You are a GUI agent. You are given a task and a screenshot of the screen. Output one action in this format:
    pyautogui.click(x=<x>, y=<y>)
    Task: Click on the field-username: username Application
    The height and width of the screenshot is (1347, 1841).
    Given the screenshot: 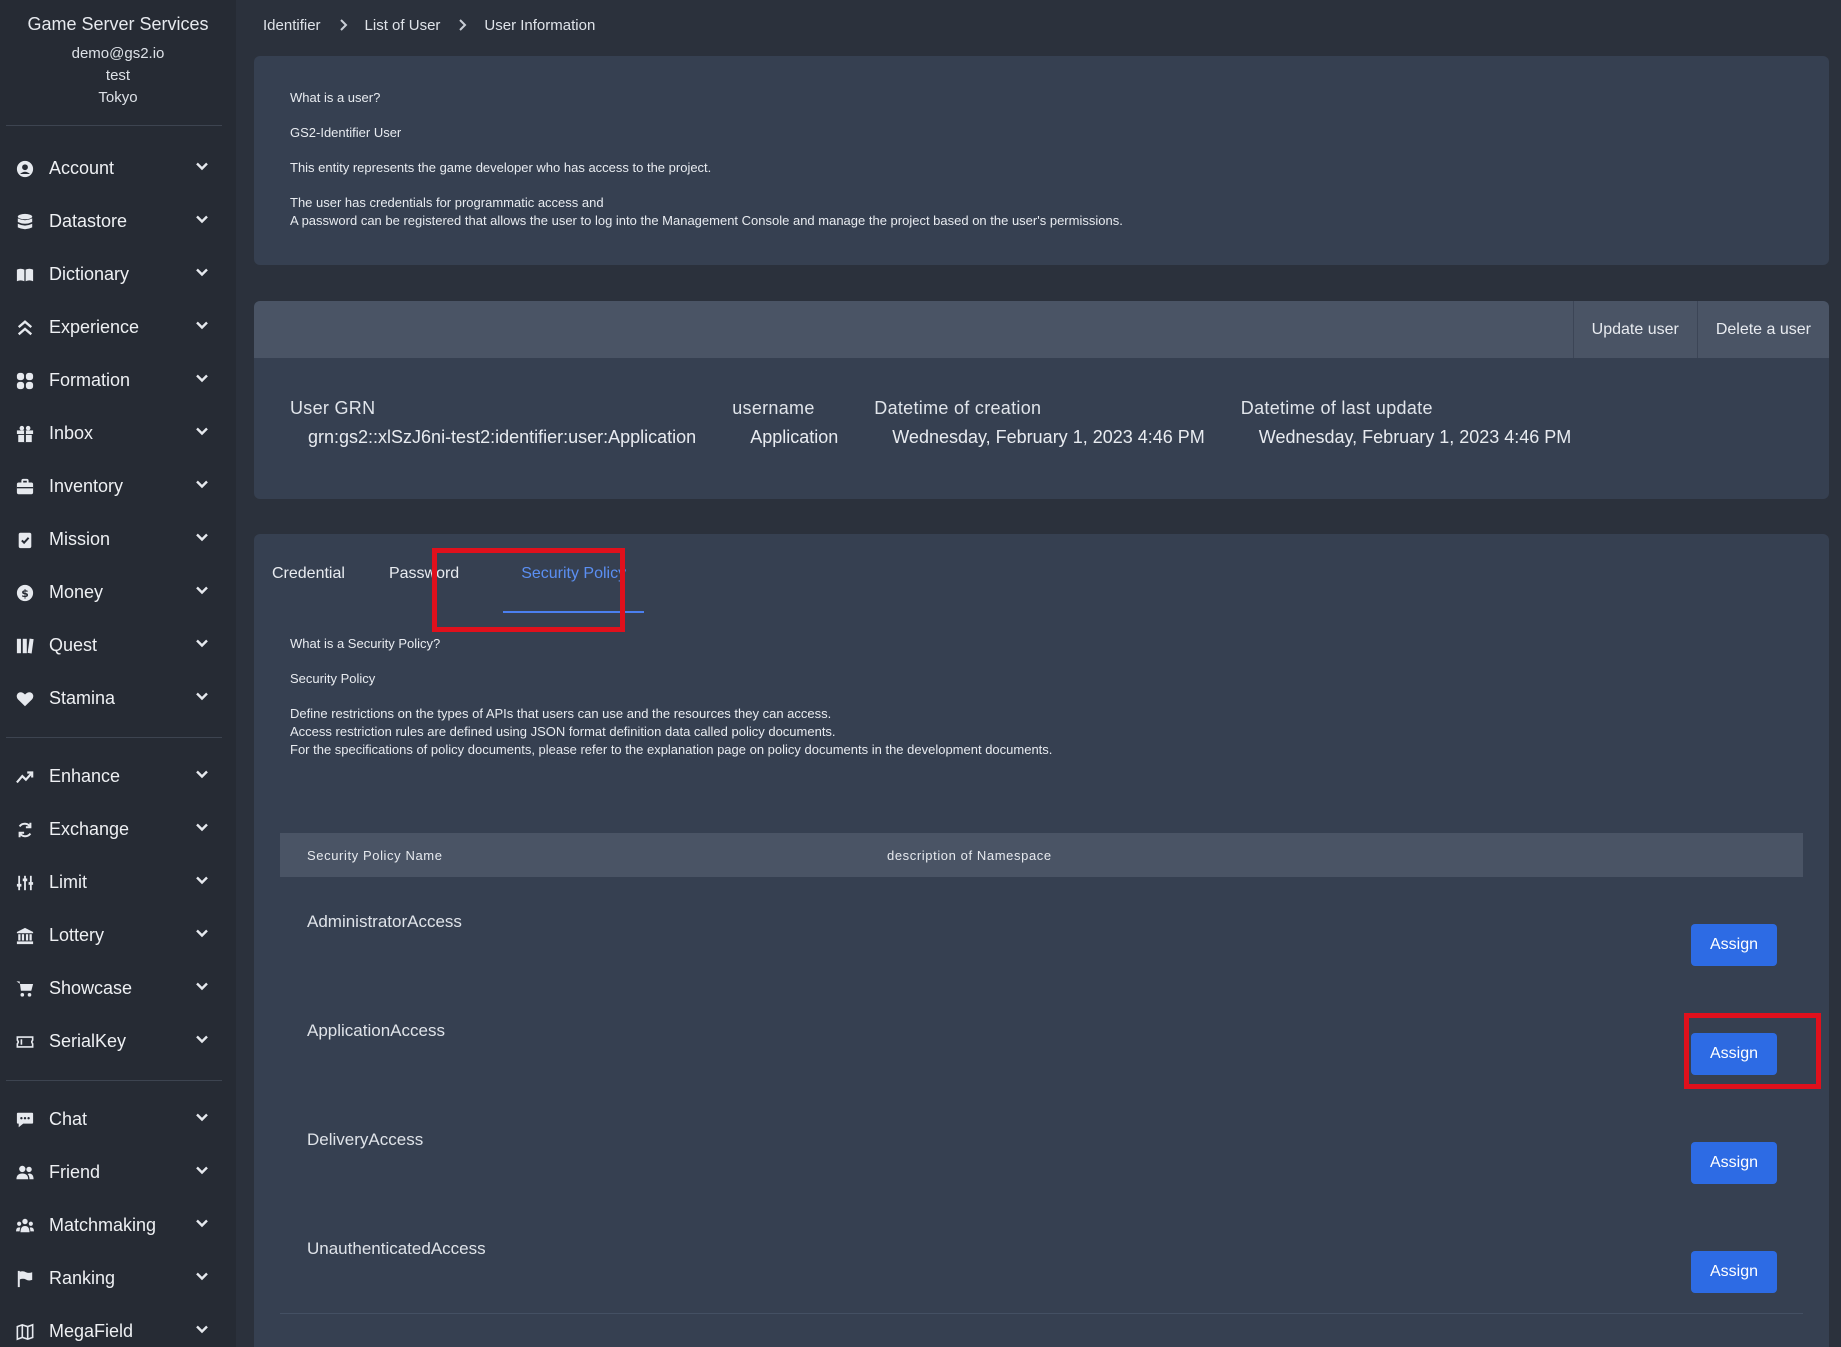 What is the action you would take?
    pyautogui.click(x=785, y=423)
    